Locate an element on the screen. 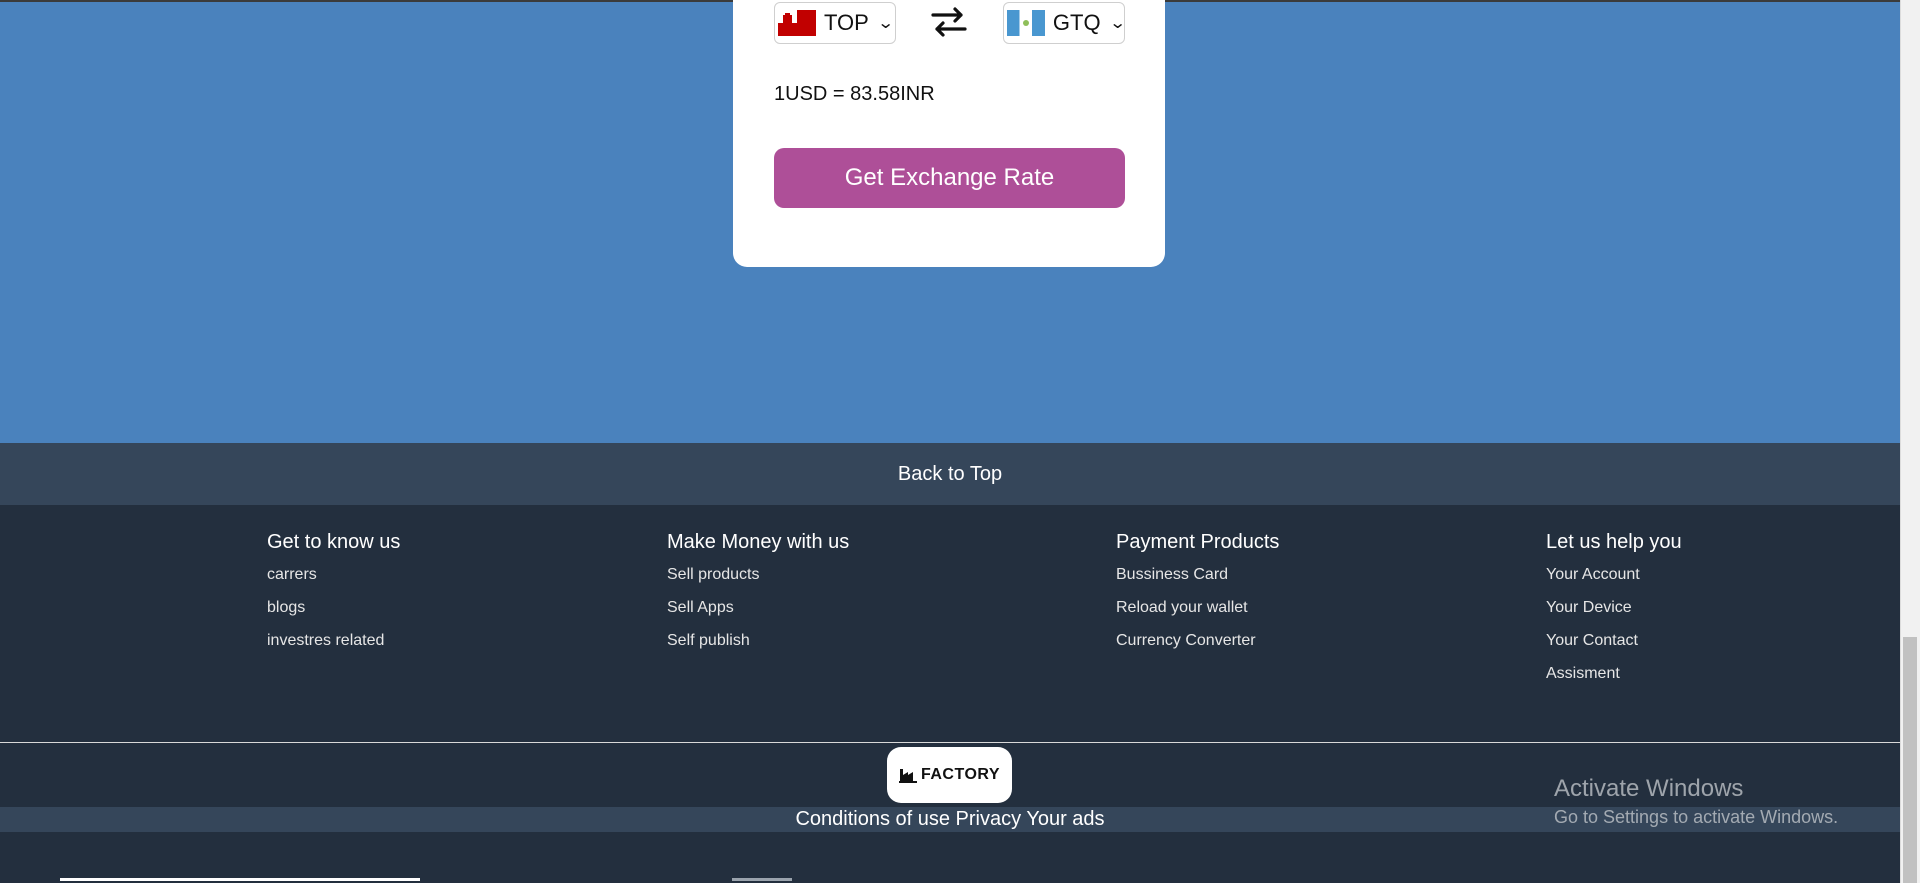 Image resolution: width=1920 pixels, height=883 pixels. to-currency-code: GTQ is located at coordinates (1076, 22).